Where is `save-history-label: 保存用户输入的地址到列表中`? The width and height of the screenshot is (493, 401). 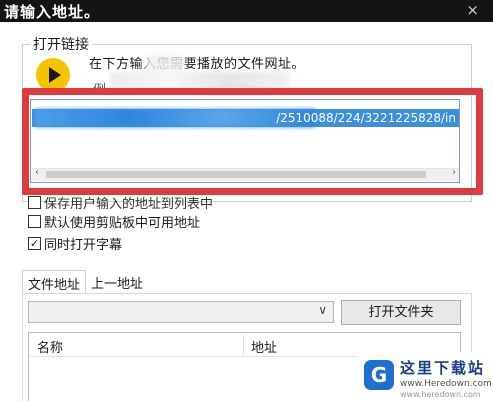
save-history-label: 保存用户输入的地址到列表中 is located at coordinates (129, 204).